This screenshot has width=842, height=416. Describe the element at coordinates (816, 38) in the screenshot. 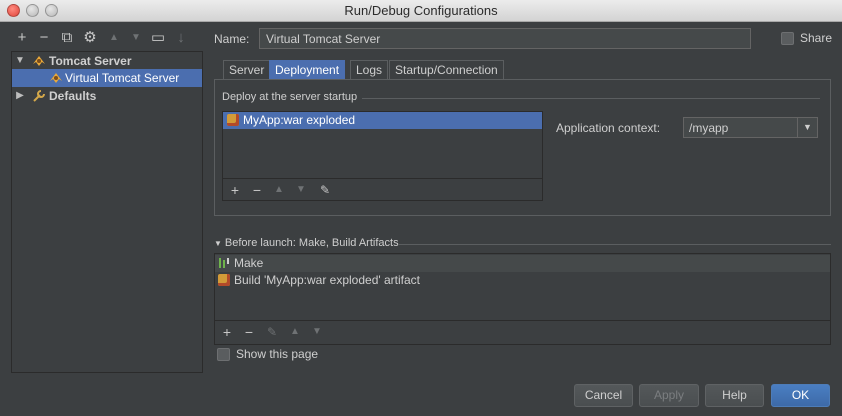

I see `share-label: Share` at that location.